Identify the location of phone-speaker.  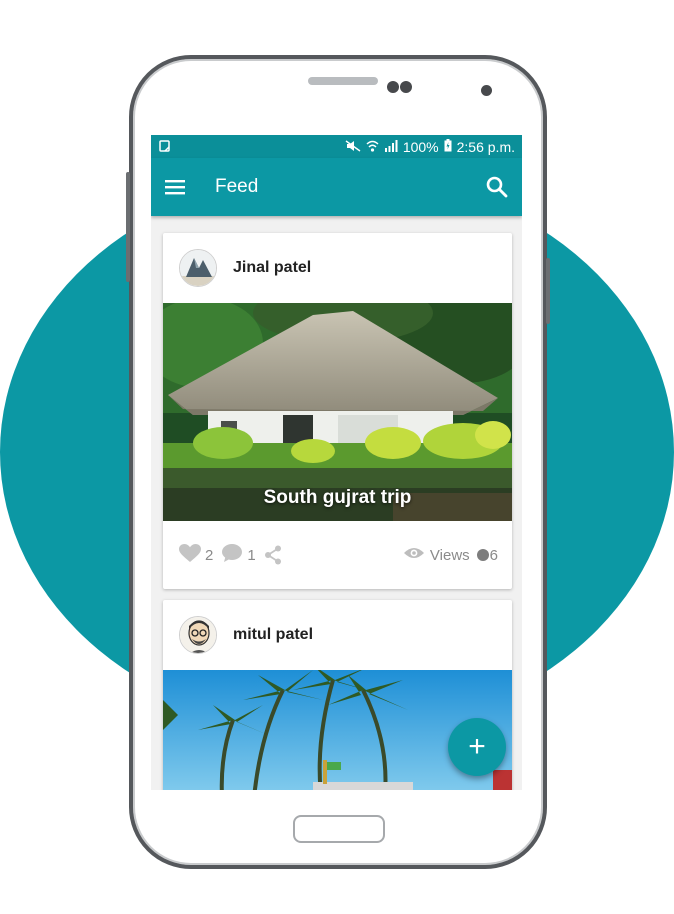
(343, 81).